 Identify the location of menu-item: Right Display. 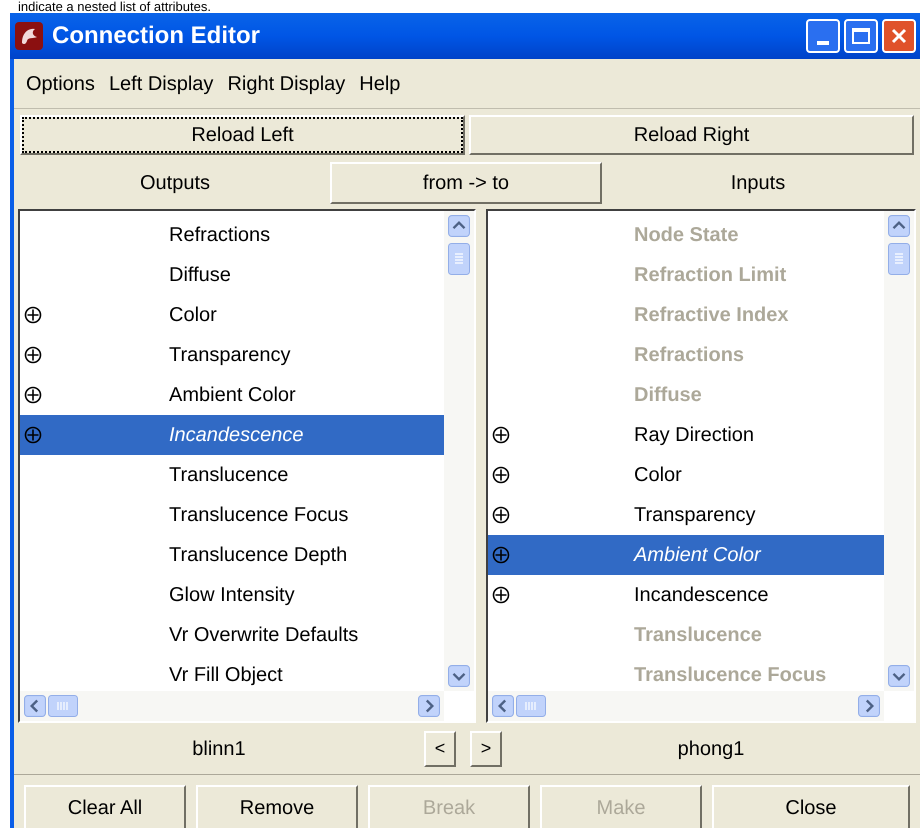
(286, 83).